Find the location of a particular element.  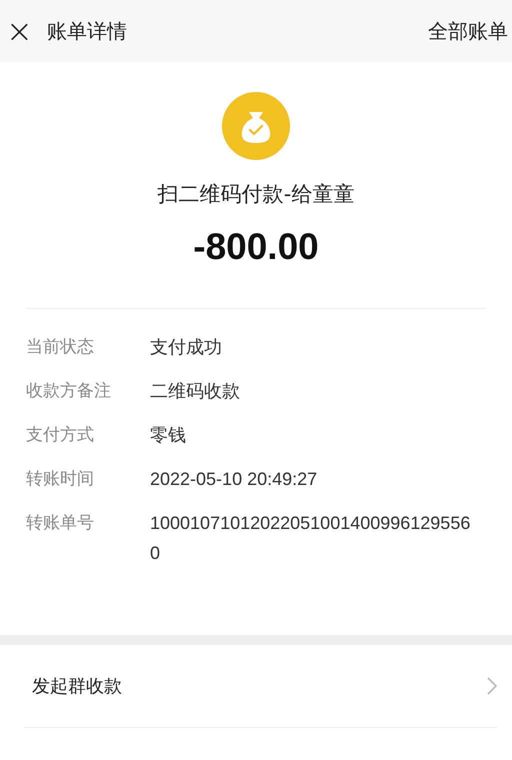

chevron-icon is located at coordinates (492, 686).